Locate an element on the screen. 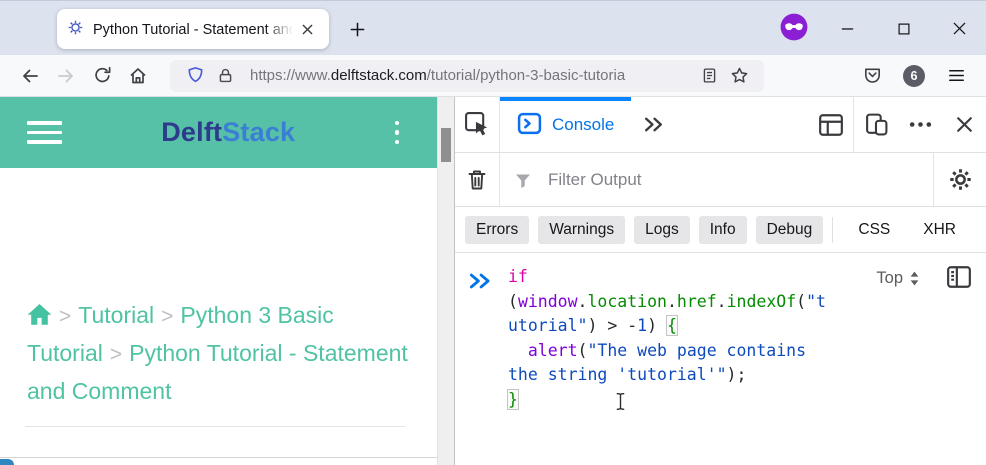  bookmark-star-icon is located at coordinates (739, 76).